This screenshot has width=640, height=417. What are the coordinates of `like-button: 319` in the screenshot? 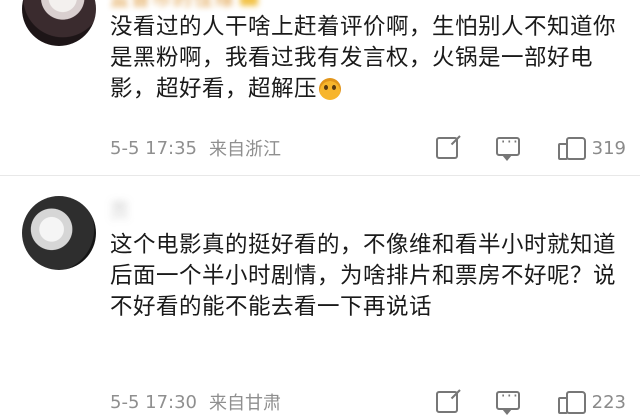 It's located at (591, 148).